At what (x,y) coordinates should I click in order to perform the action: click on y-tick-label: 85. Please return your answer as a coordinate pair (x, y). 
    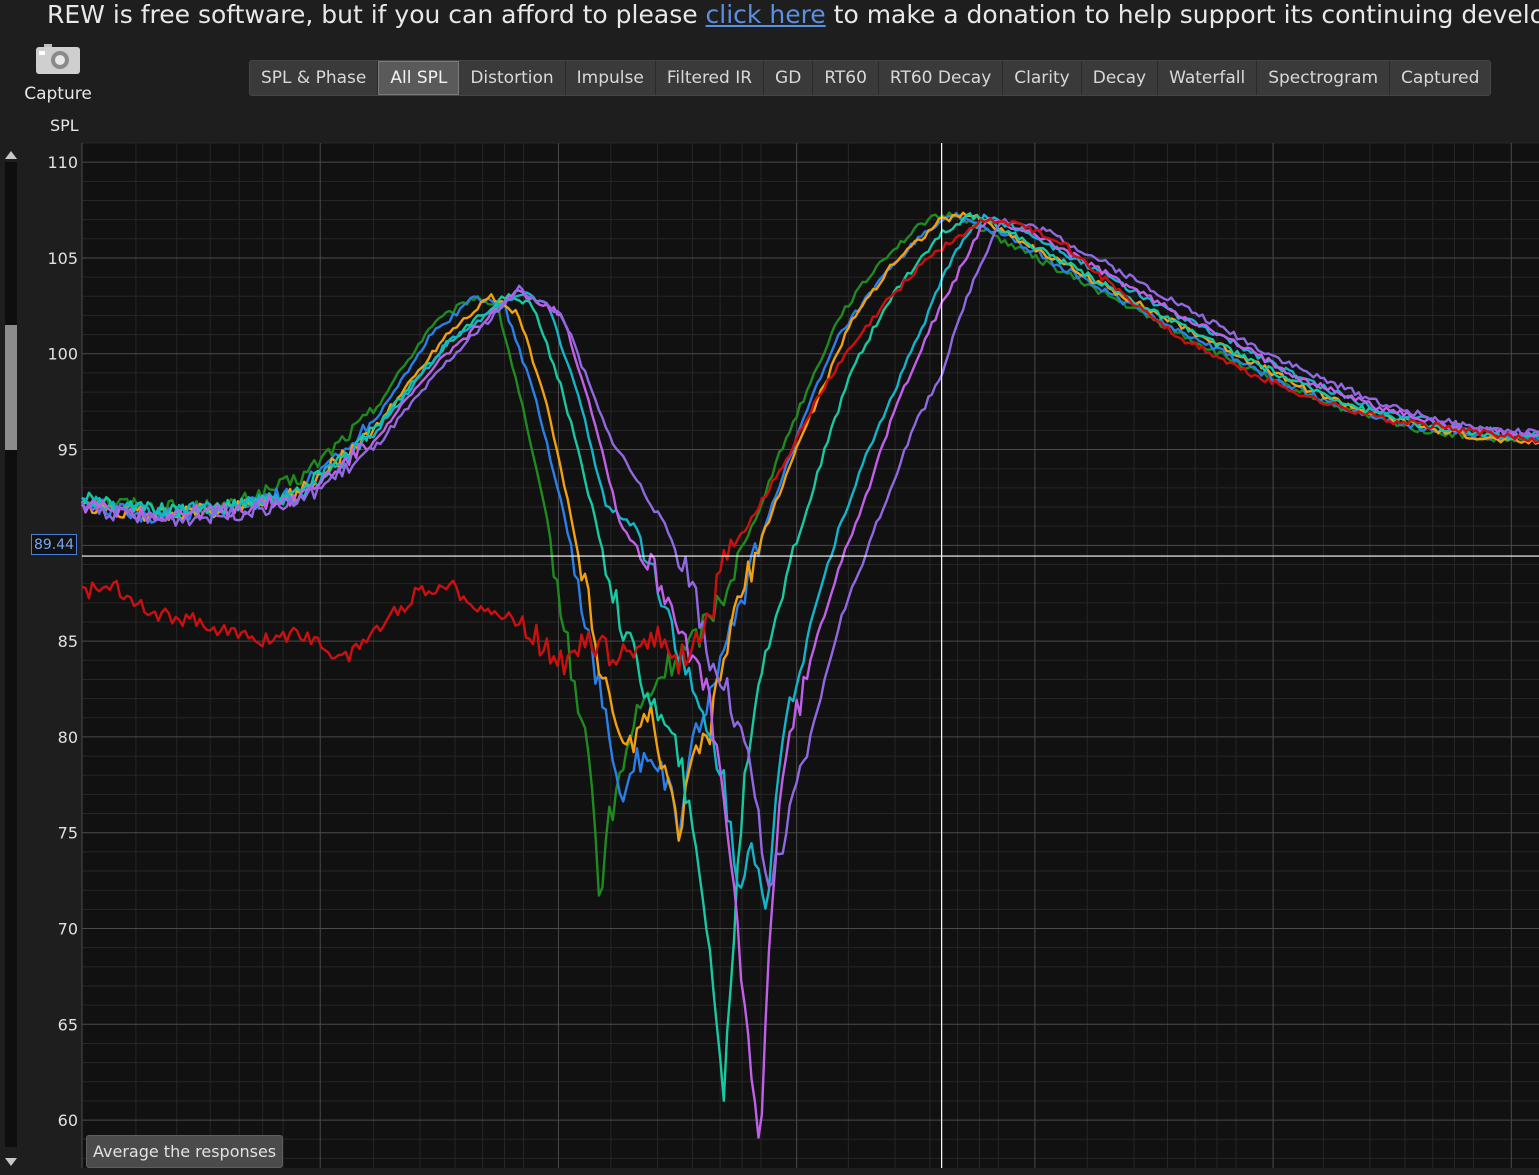
    Looking at the image, I should click on (68, 641).